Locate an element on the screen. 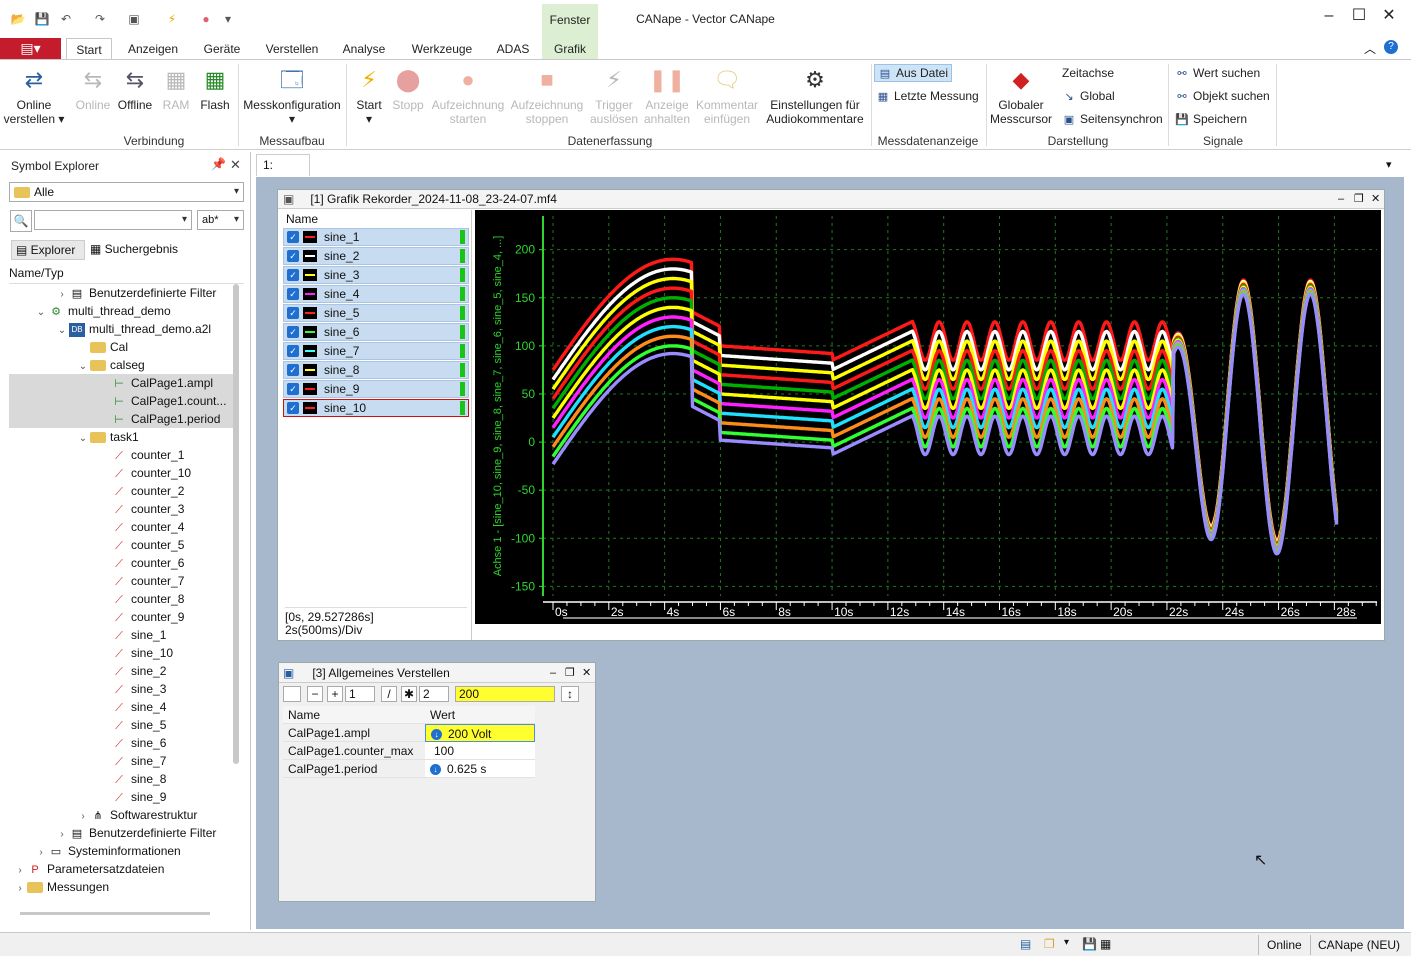 The image size is (1411, 964). tree-item: ⟋ sine_7 is located at coordinates (122, 761).